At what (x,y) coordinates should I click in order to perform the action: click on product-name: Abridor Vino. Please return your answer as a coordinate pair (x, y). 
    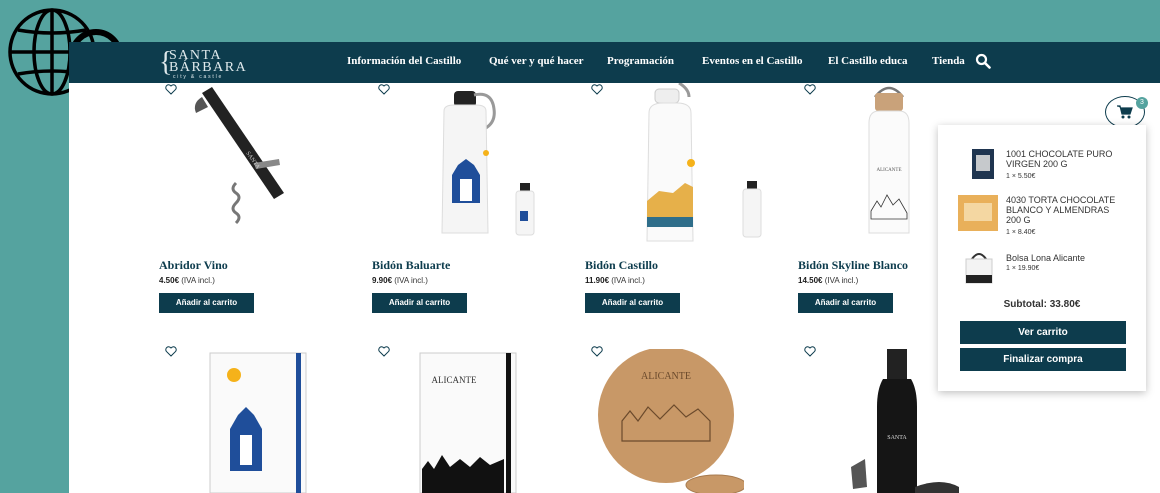
    Looking at the image, I should click on (193, 265).